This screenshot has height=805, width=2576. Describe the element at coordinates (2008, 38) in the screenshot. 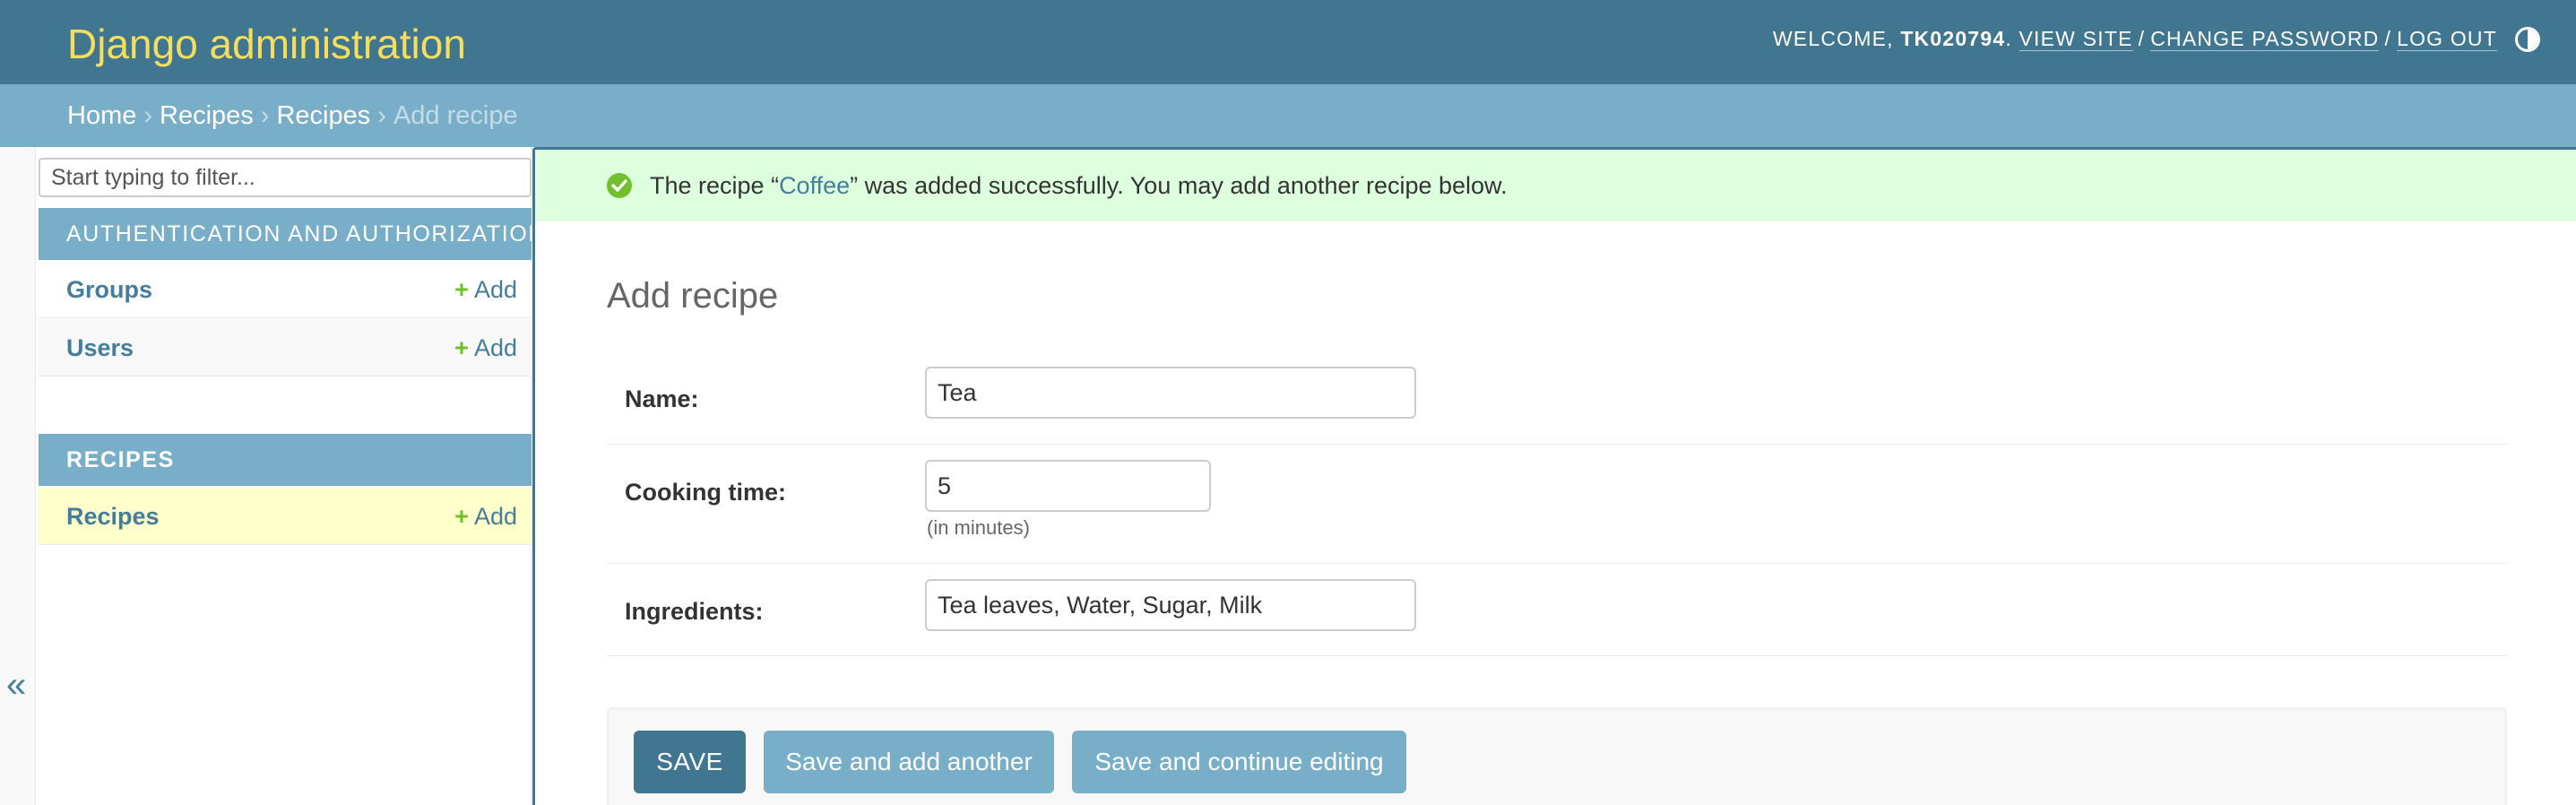

I see `username-suffix: .` at that location.